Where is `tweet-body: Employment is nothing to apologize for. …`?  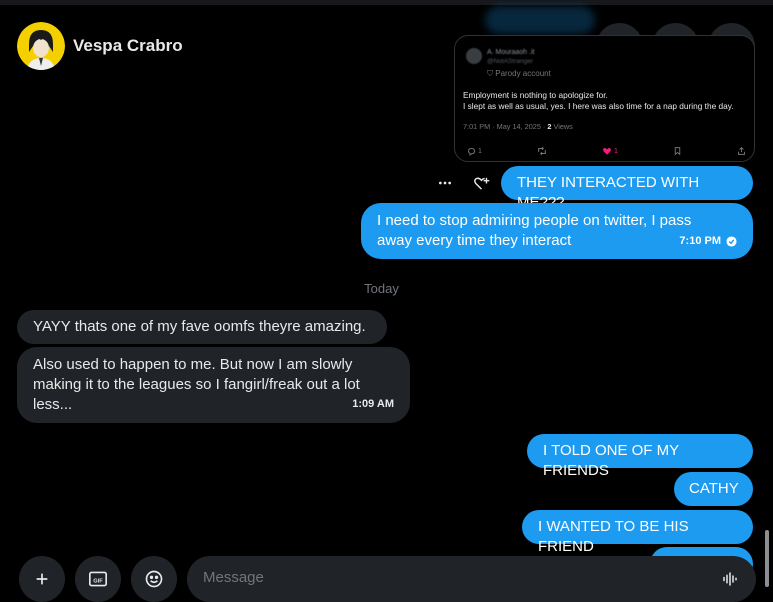 tweet-body: Employment is nothing to apologize for. … is located at coordinates (605, 101).